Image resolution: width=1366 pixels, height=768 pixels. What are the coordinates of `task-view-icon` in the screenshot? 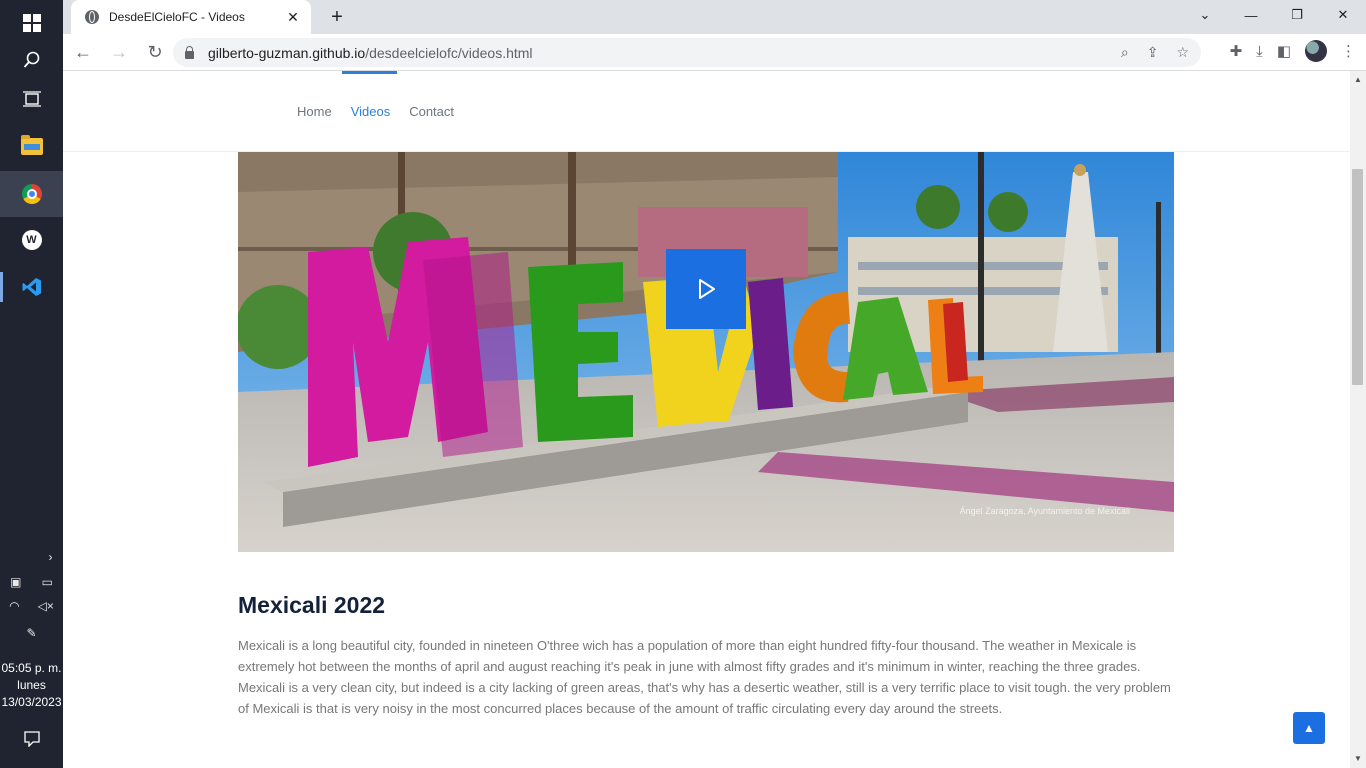 It's located at (31, 99).